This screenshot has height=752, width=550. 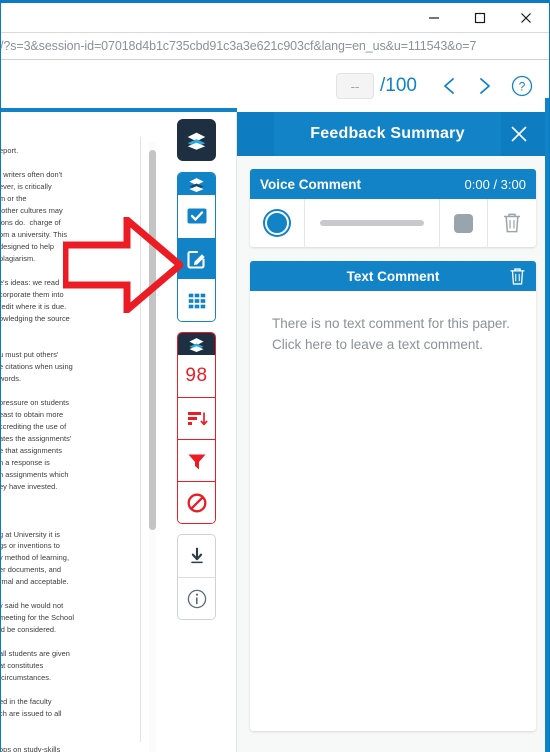 I want to click on document-scrollbar-thumb, so click(x=152, y=340).